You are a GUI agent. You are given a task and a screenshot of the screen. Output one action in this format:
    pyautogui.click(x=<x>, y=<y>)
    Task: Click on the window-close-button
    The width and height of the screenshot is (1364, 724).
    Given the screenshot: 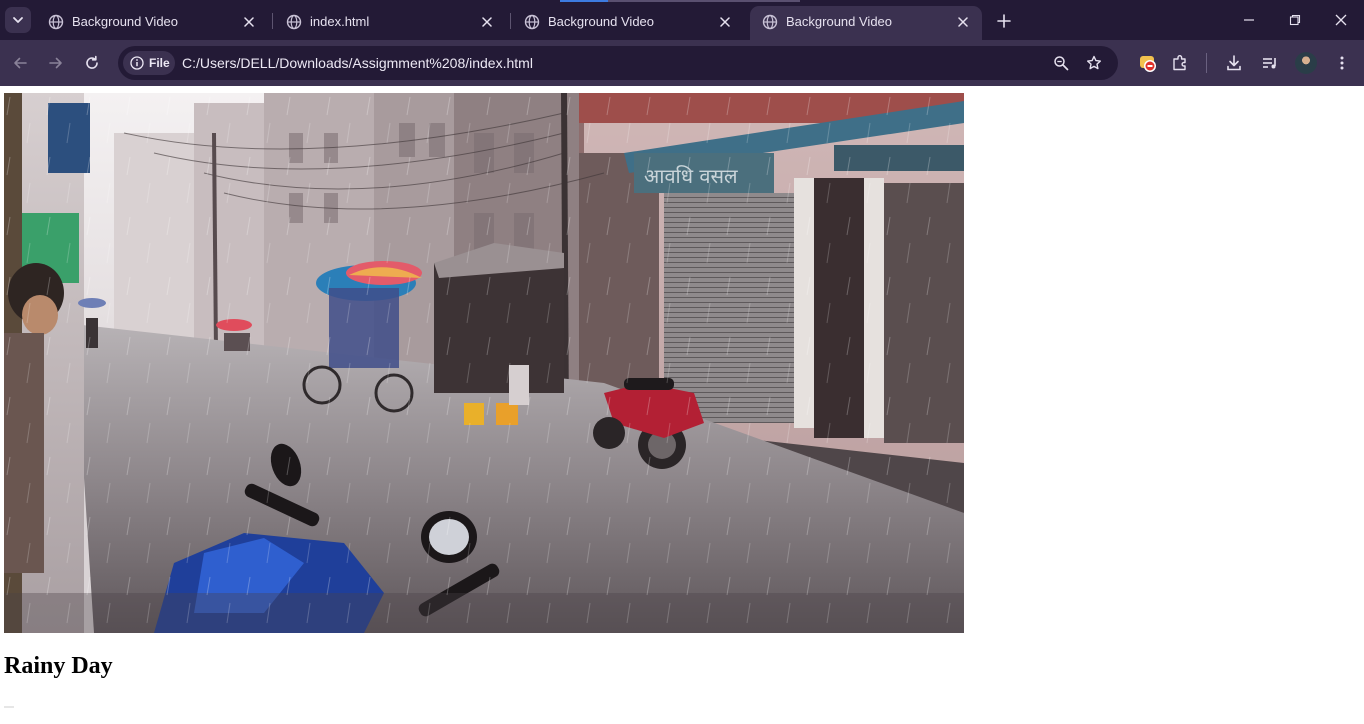 What is the action you would take?
    pyautogui.click(x=1341, y=20)
    